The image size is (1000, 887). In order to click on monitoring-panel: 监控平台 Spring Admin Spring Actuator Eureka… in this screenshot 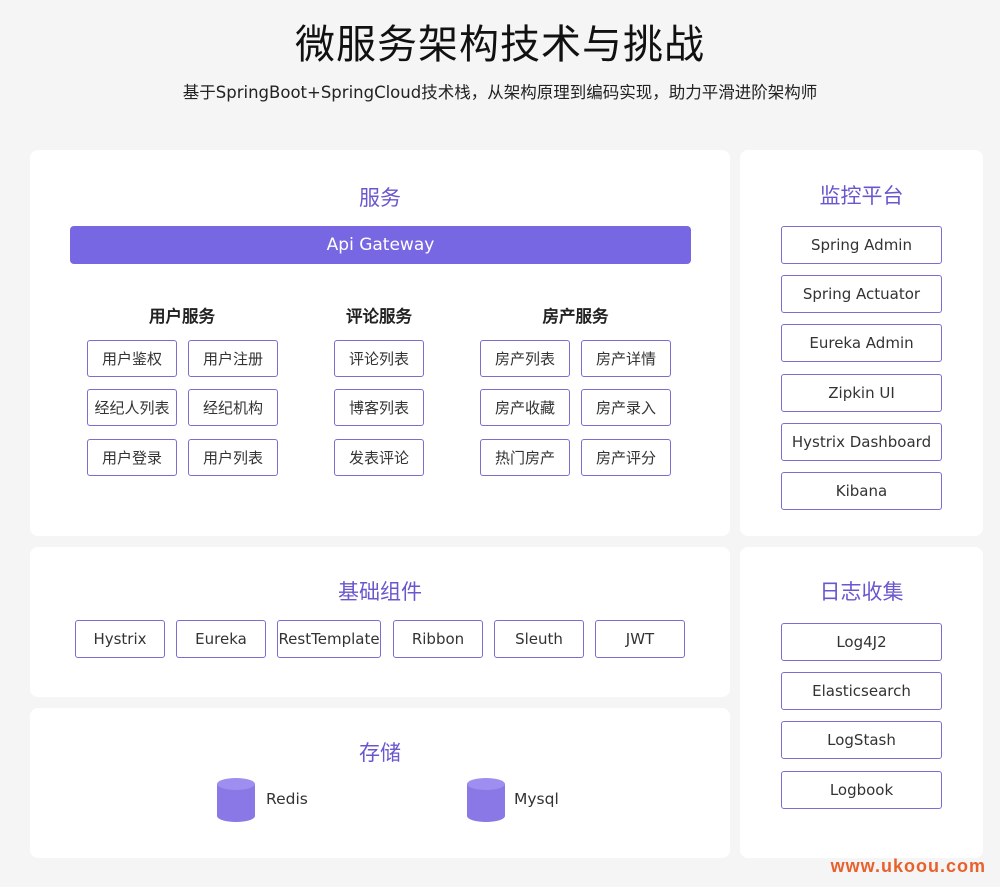, I will do `click(861, 343)`.